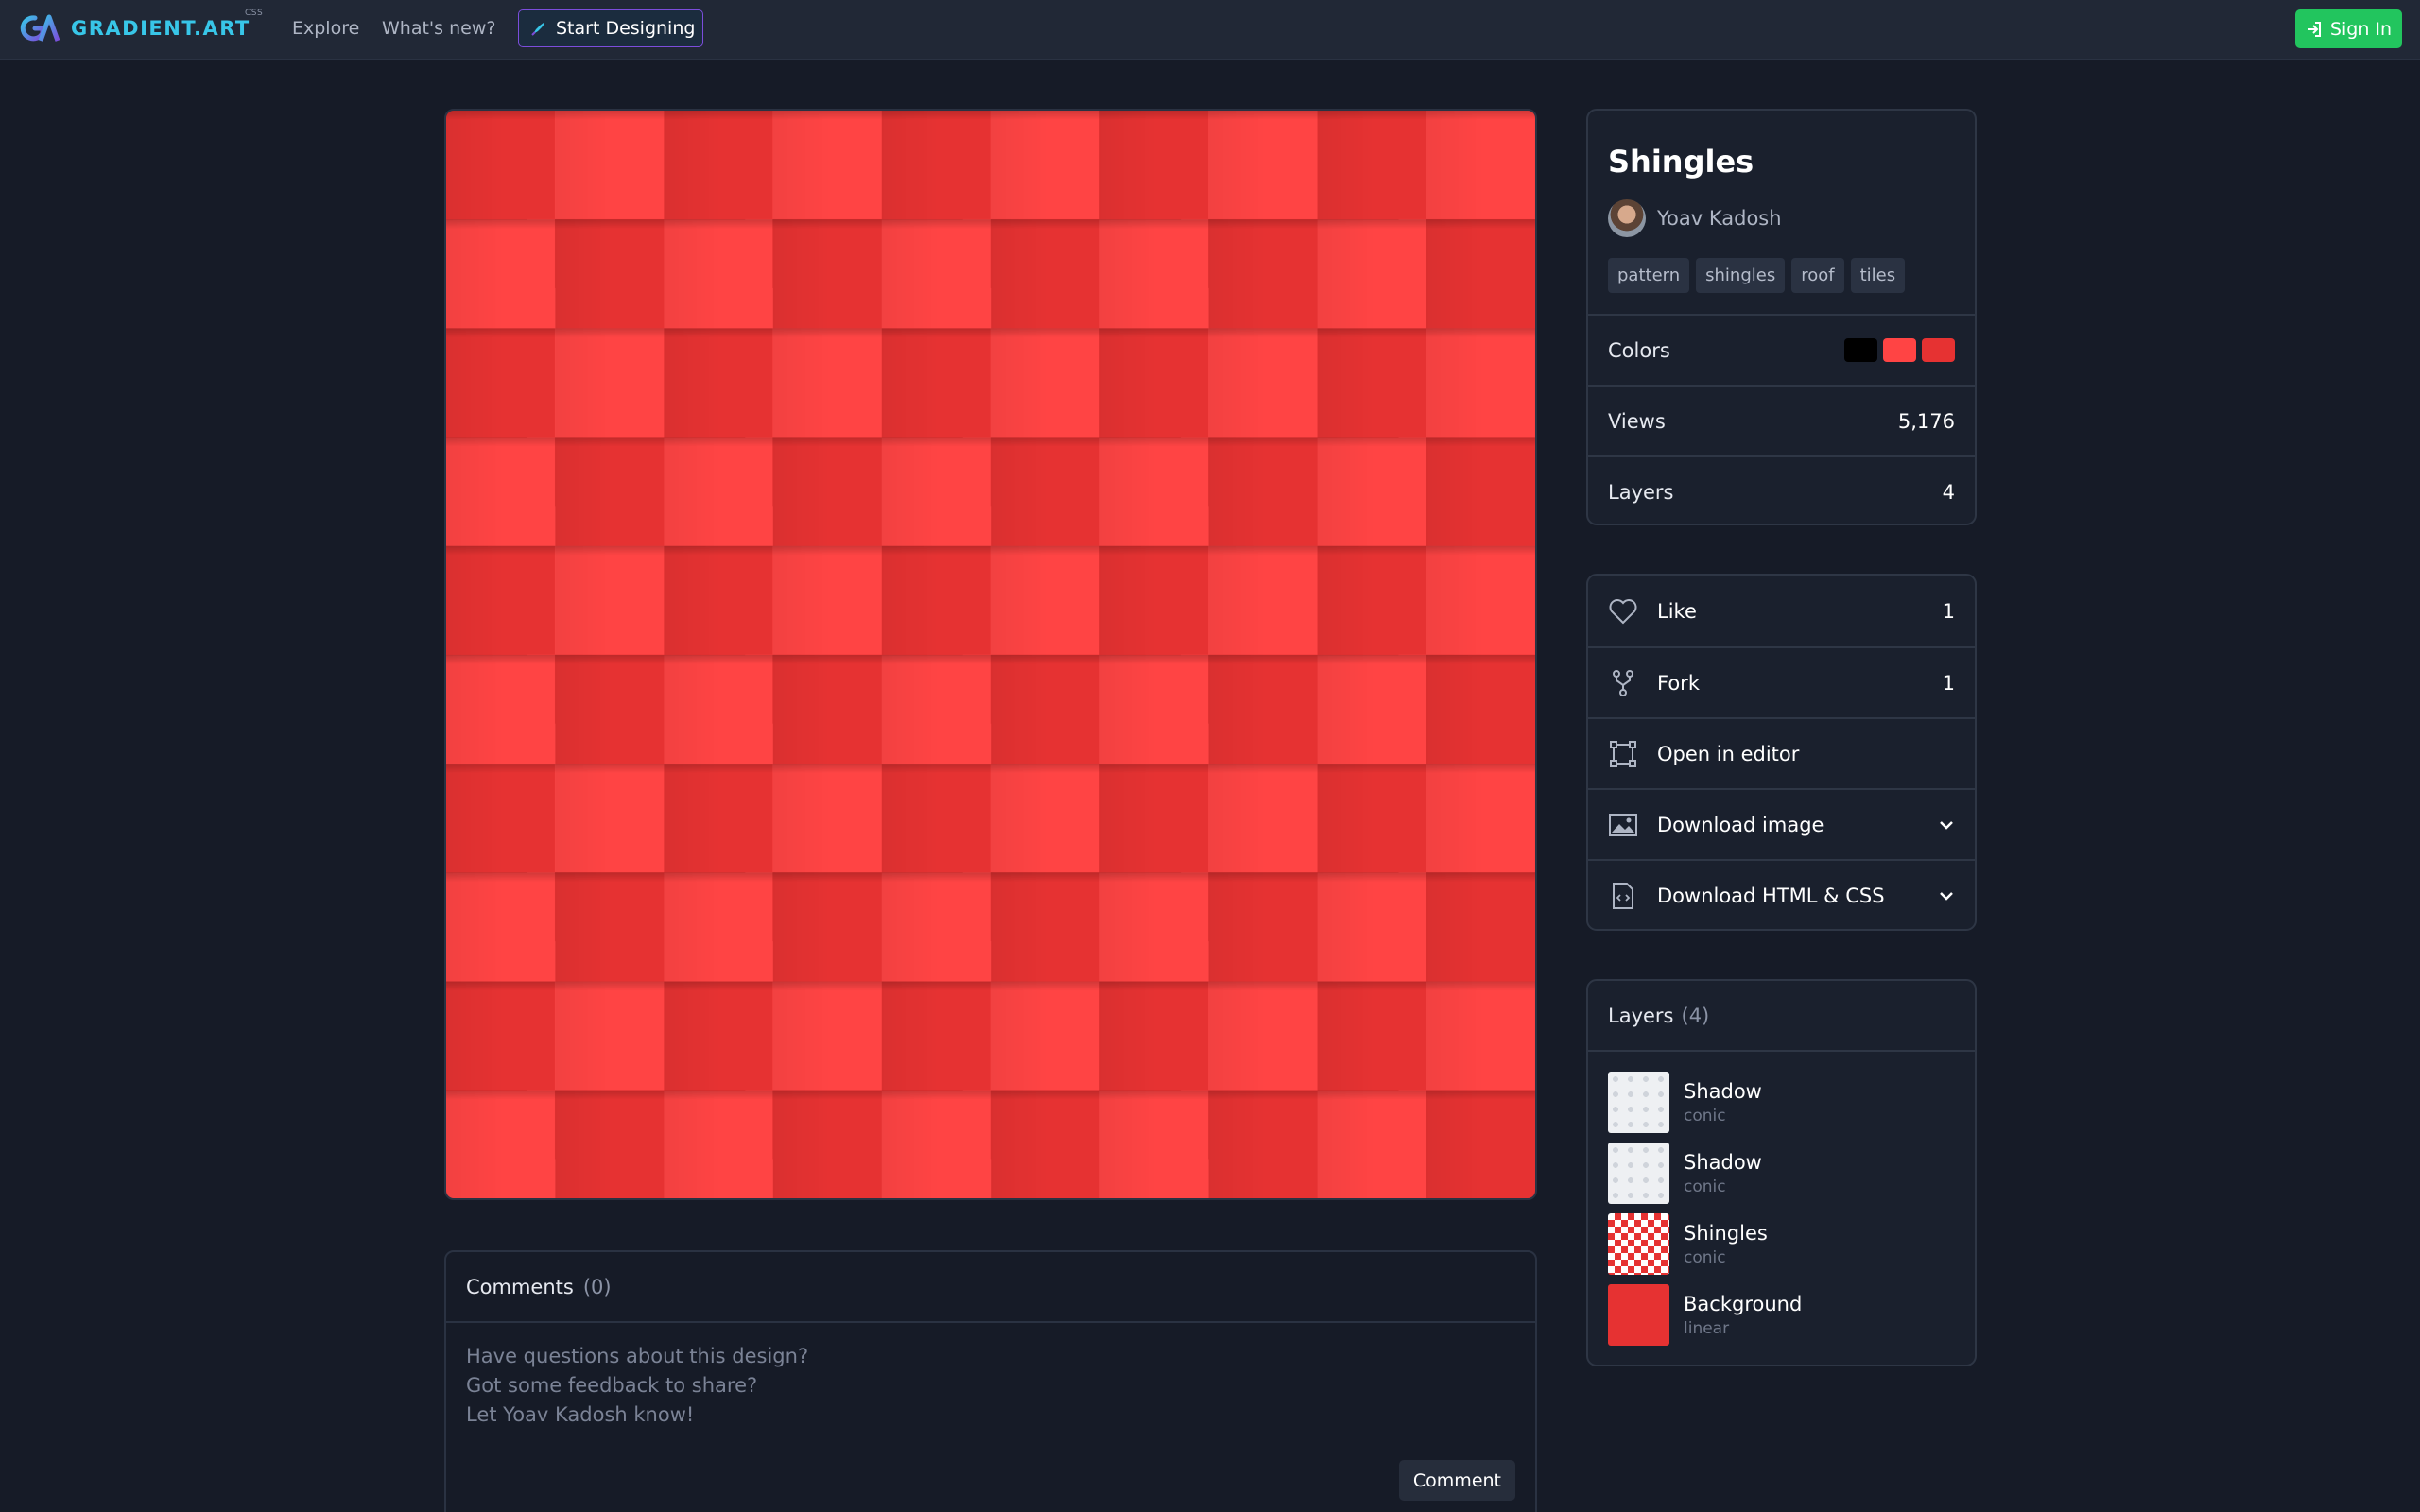 This screenshot has width=2420, height=1512. Describe the element at coordinates (254, 13) in the screenshot. I see `logo-css-label: CSS` at that location.